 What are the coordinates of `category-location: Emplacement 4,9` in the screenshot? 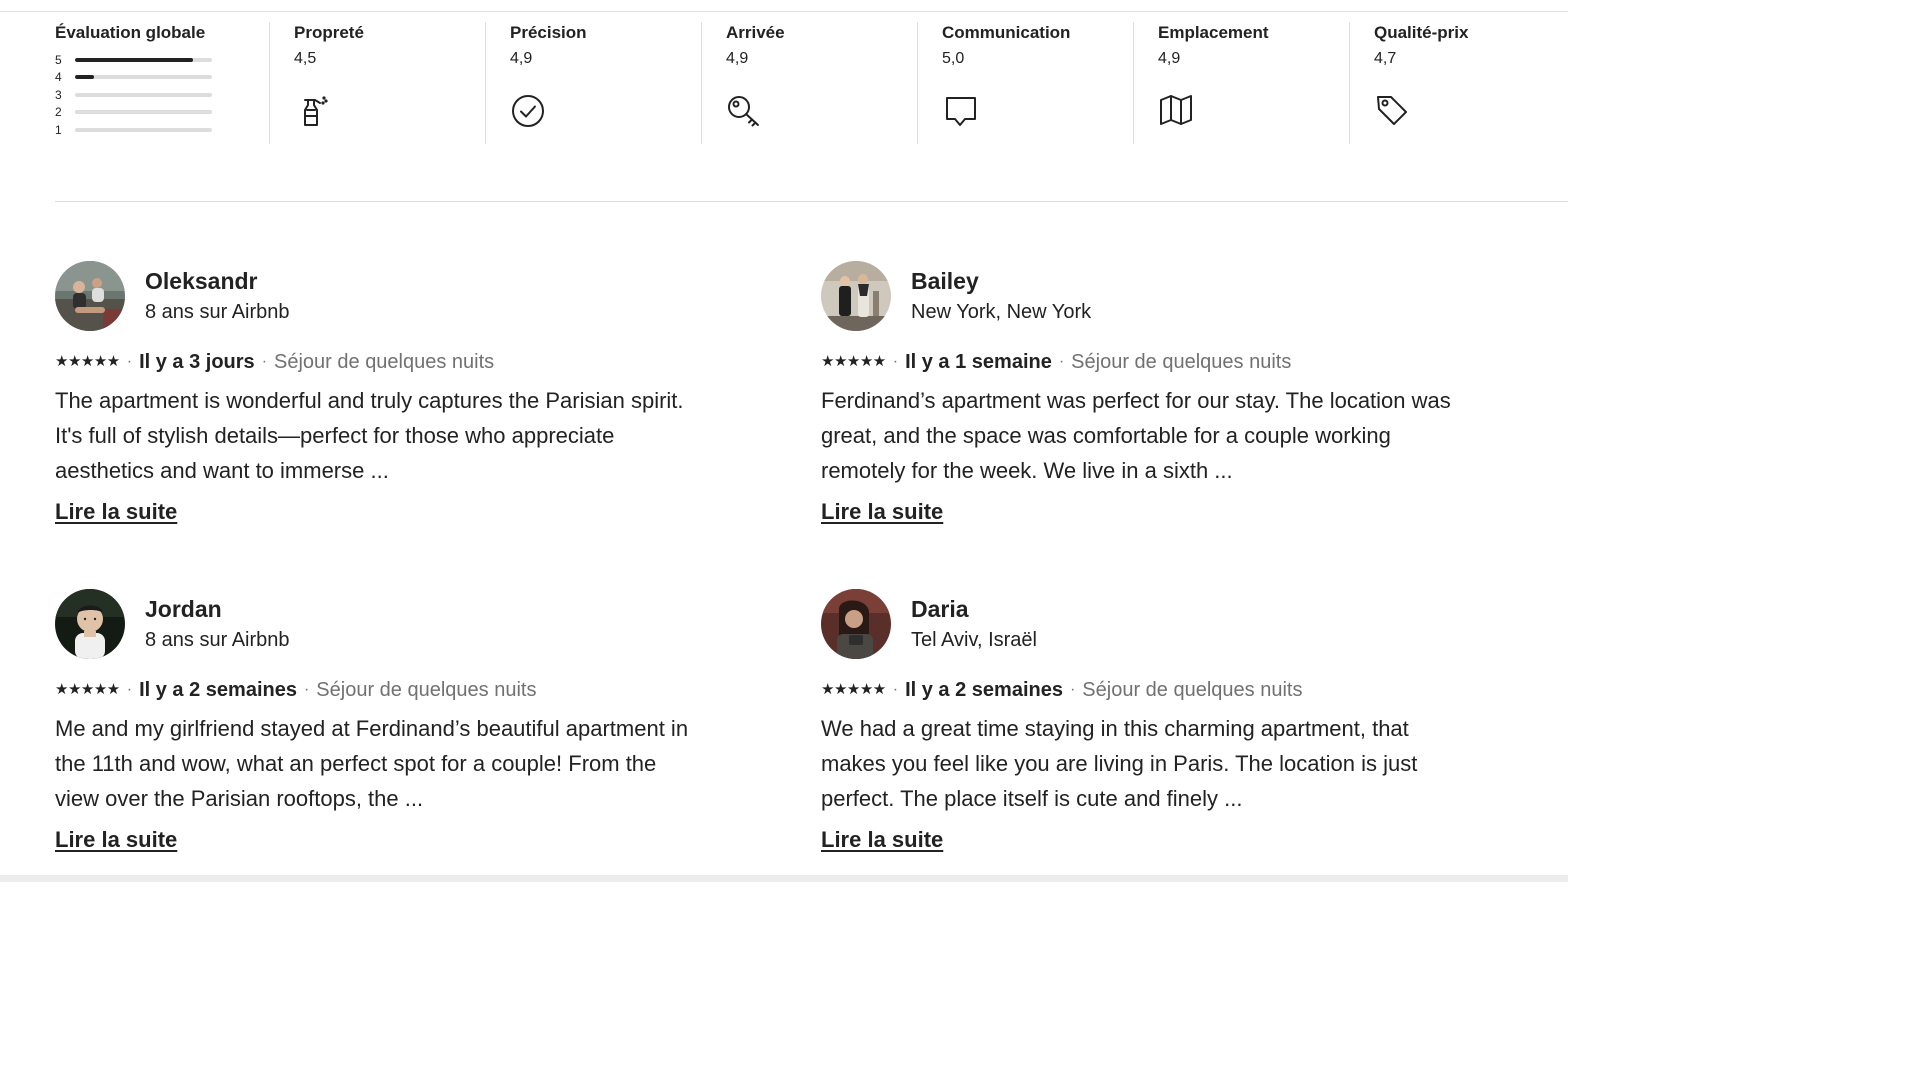 It's located at (1242, 83).